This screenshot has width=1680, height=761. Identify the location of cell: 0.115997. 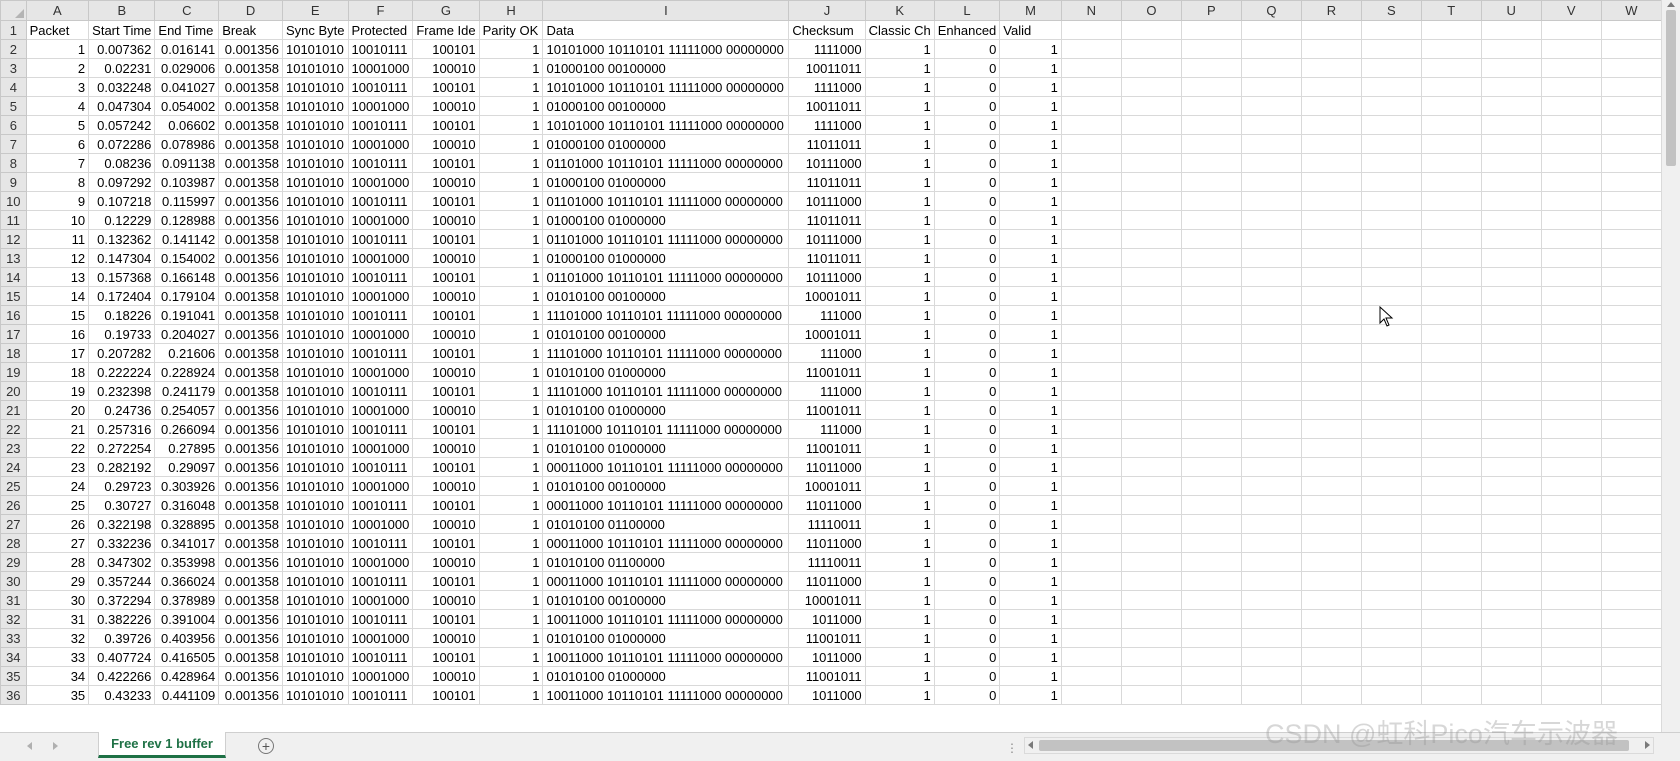
(187, 201).